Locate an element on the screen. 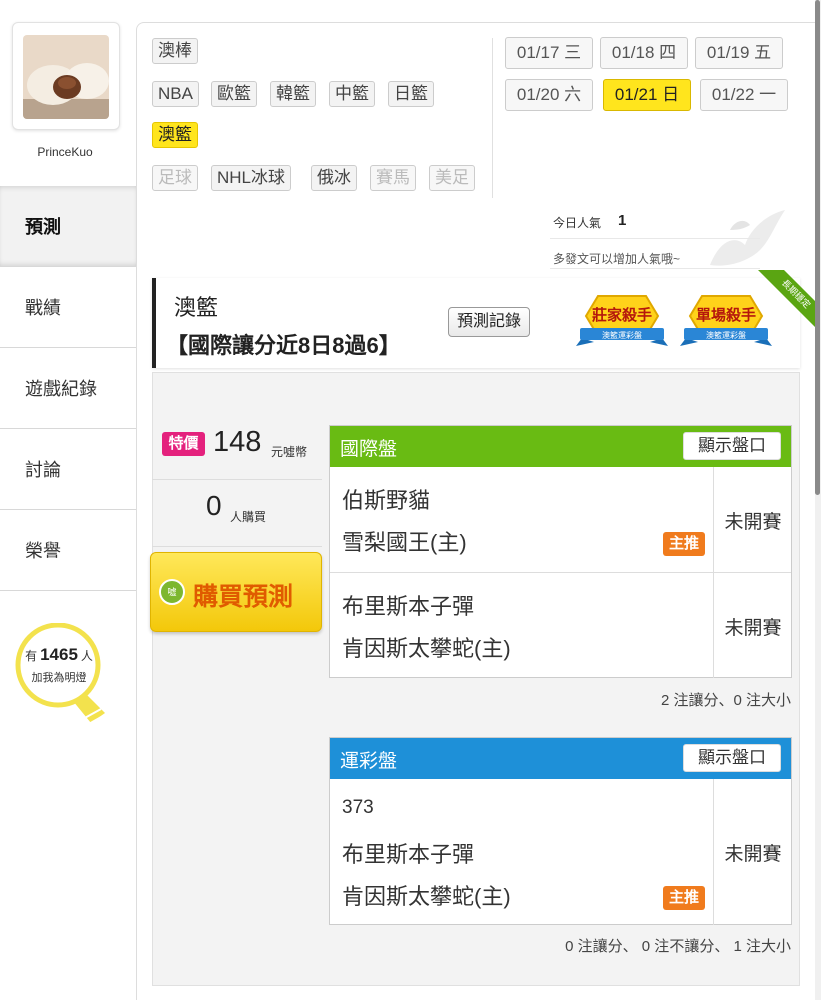 This screenshot has width=825, height=1000. nav-item-record: 戰績 is located at coordinates (68, 307).